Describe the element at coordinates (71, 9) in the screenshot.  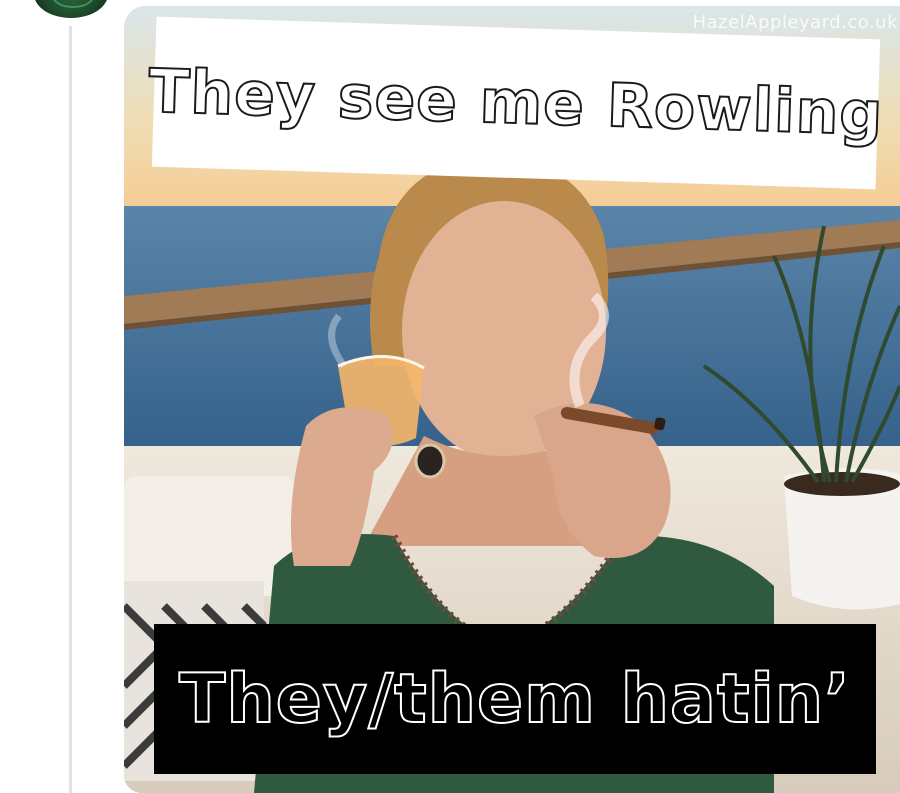
I see `profile-avatar` at that location.